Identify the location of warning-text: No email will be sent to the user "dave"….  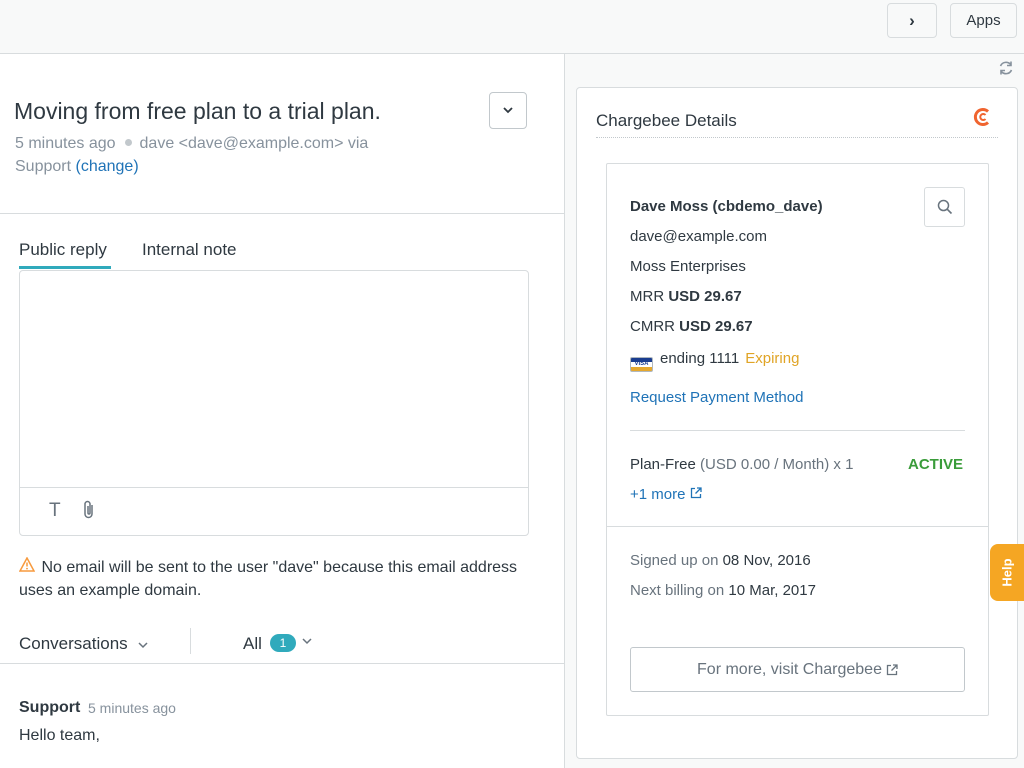
(268, 579).